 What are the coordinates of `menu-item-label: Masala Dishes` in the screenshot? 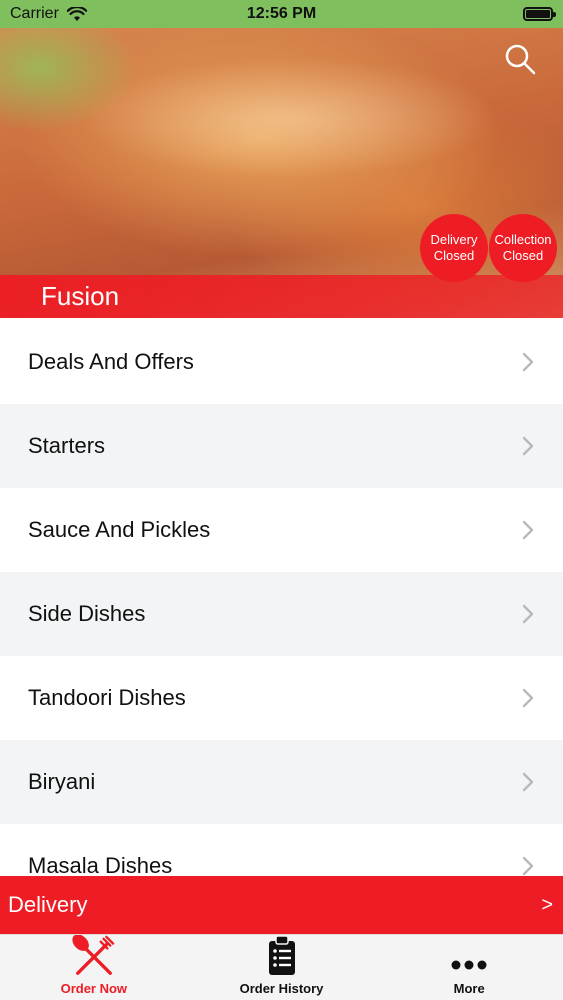 It's located at (100, 864).